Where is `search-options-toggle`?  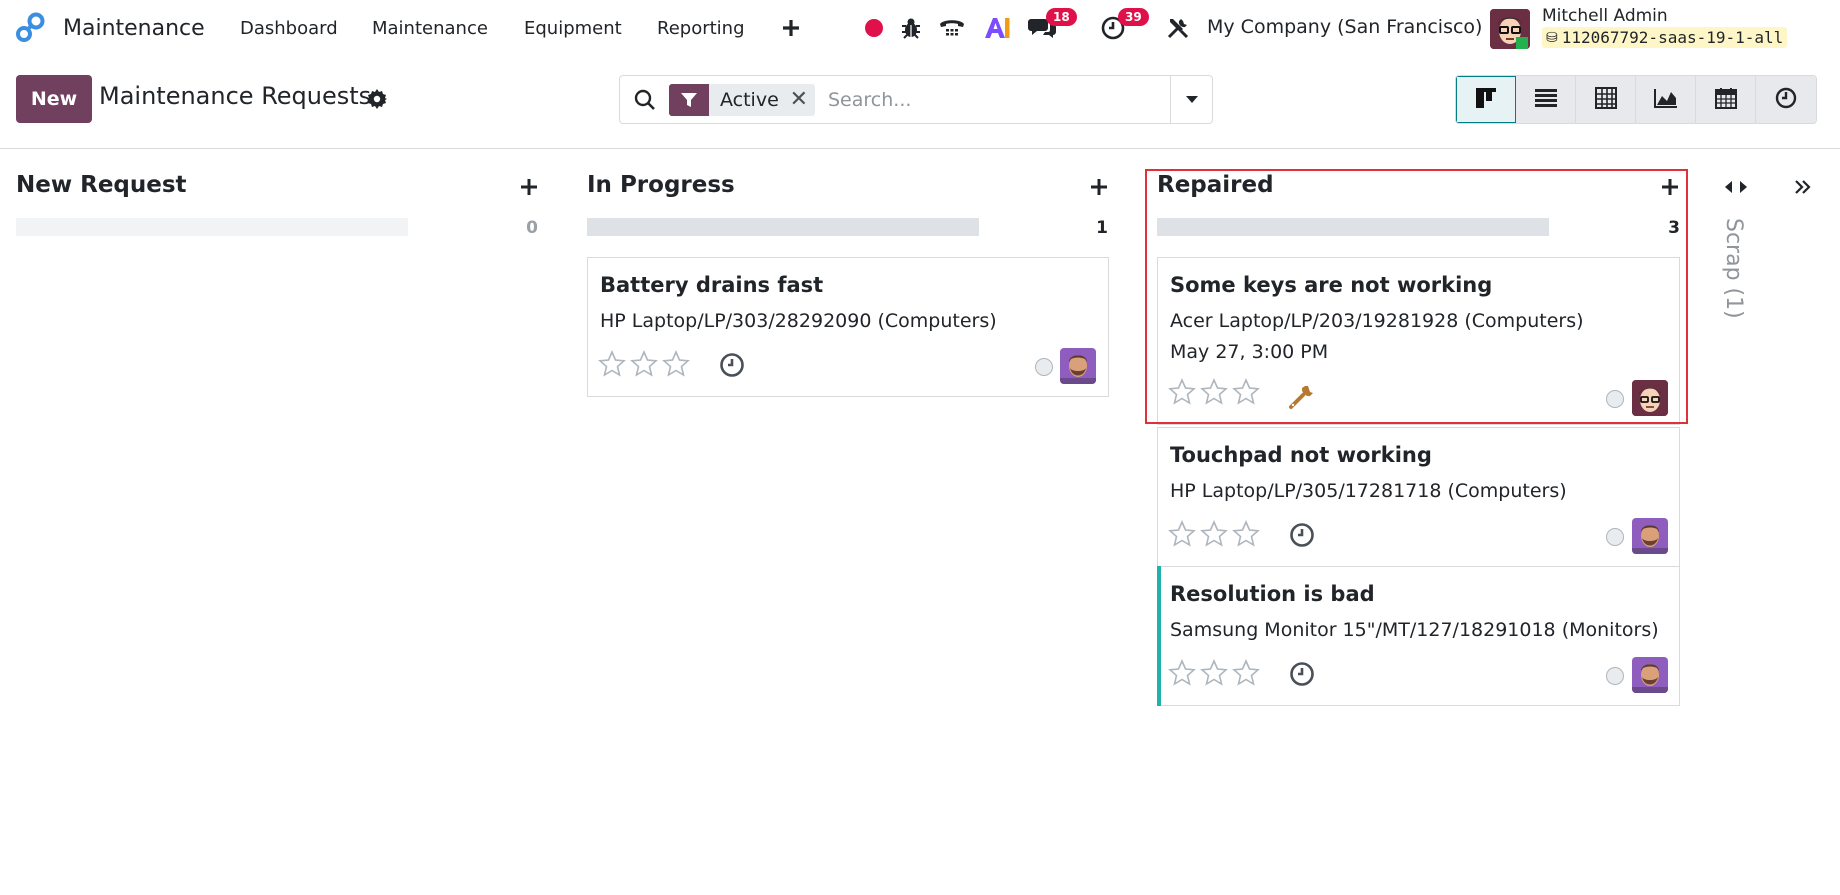 search-options-toggle is located at coordinates (1191, 99).